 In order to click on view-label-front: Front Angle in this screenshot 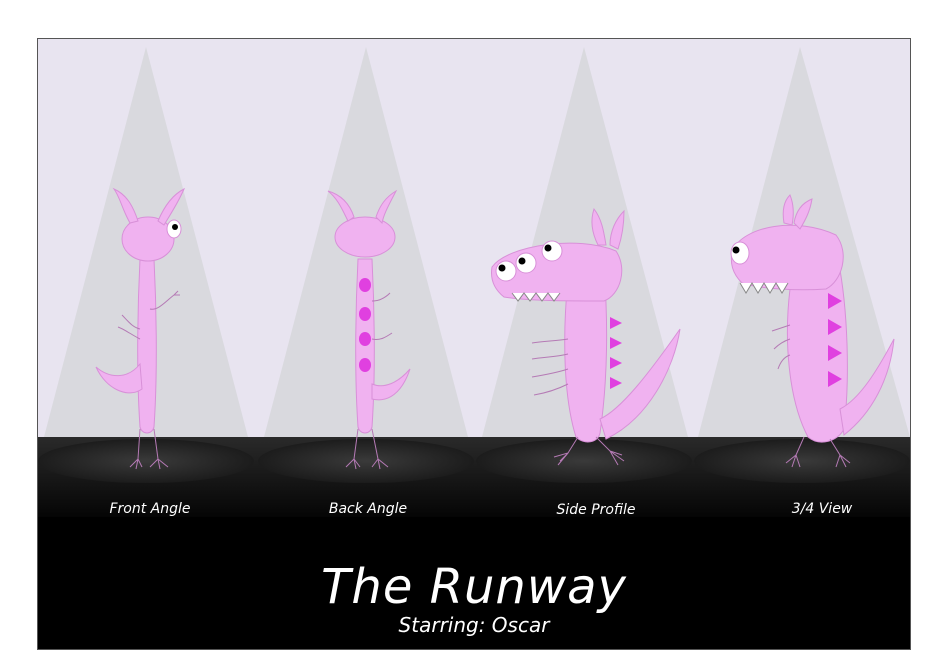, I will do `click(150, 509)`.